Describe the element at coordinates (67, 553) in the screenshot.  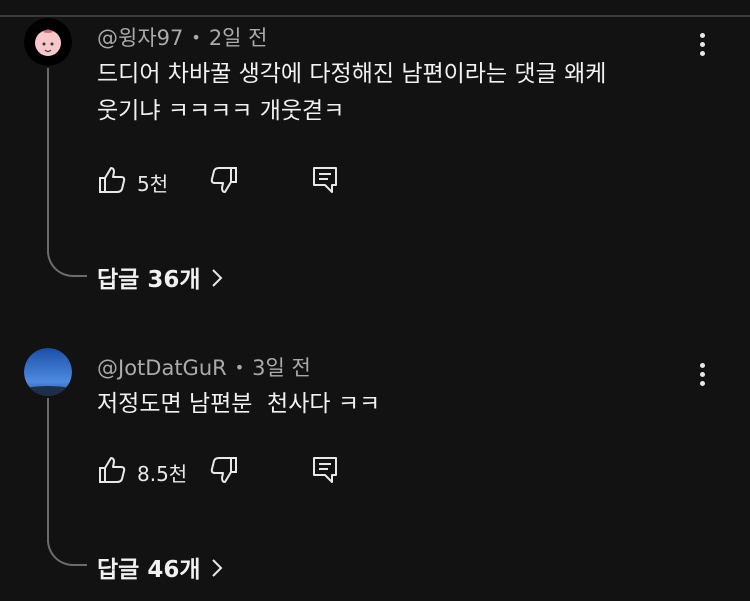
I see `thread-connector` at that location.